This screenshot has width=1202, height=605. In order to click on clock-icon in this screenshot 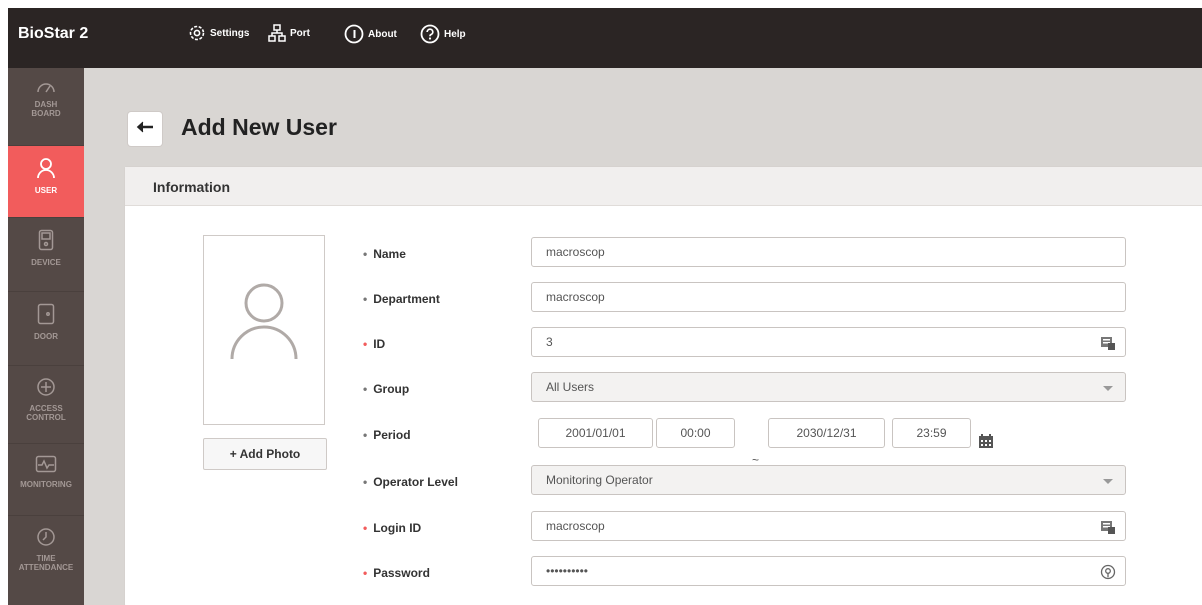, I will do `click(46, 540)`.